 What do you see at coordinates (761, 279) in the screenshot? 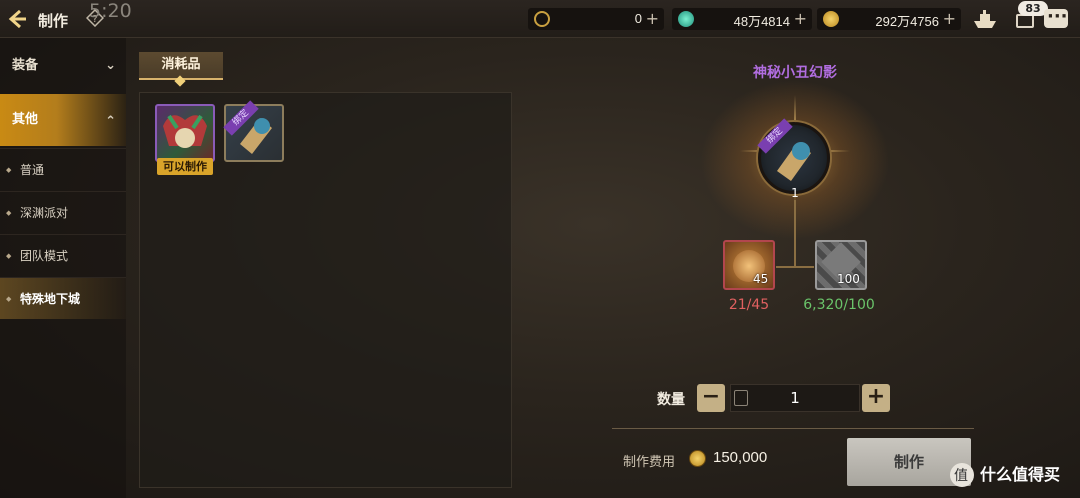
I see `material-count: 45` at bounding box center [761, 279].